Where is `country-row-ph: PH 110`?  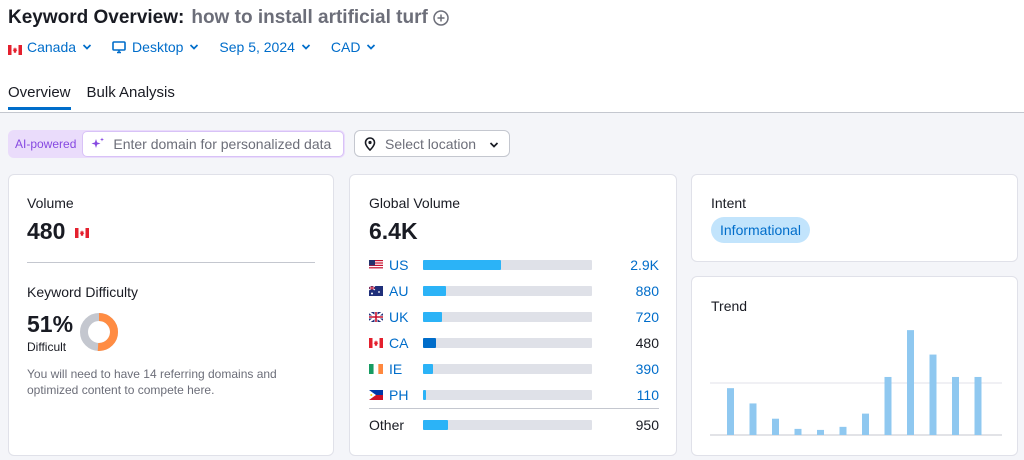 country-row-ph: PH 110 is located at coordinates (514, 395).